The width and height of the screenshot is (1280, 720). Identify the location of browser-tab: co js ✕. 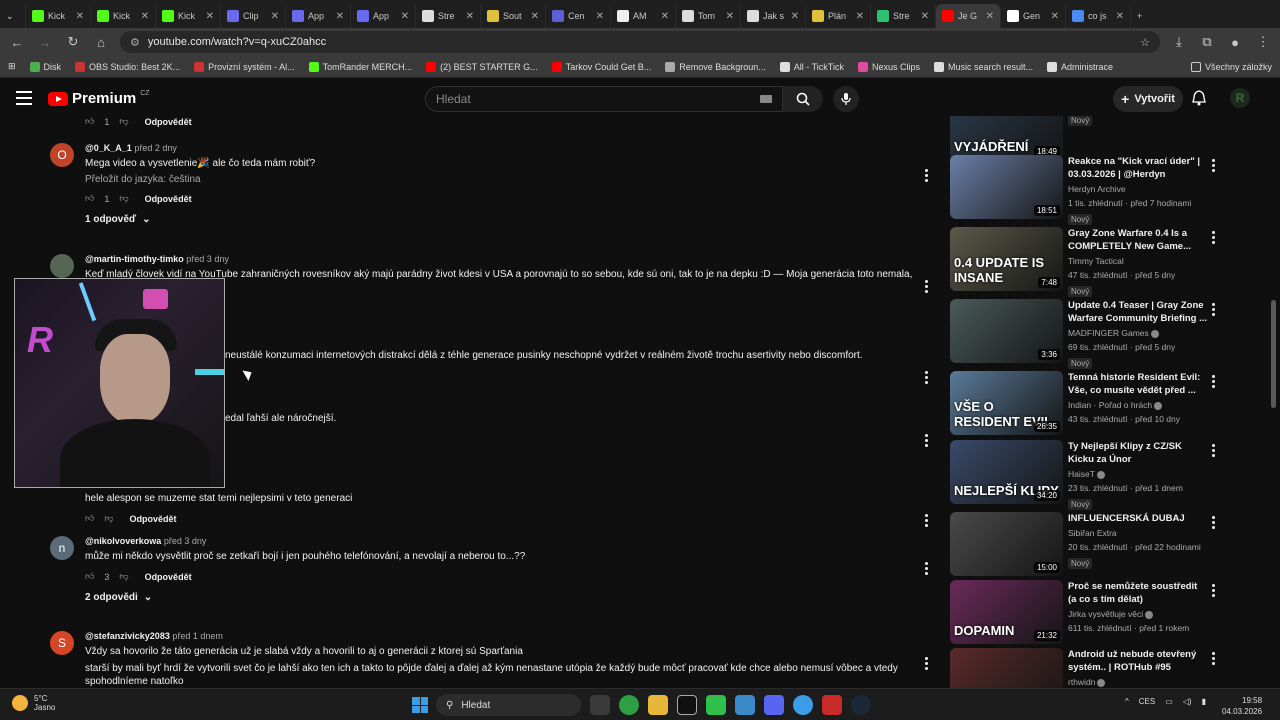
(1098, 16).